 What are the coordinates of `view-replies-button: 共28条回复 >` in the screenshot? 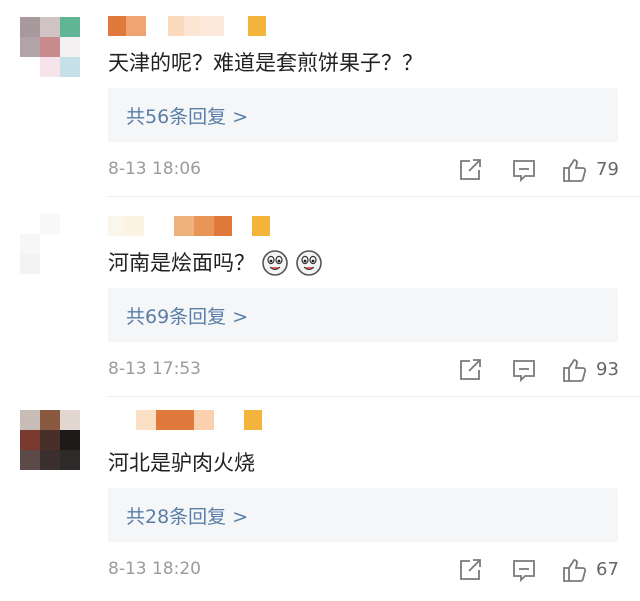 It's located at (363, 515).